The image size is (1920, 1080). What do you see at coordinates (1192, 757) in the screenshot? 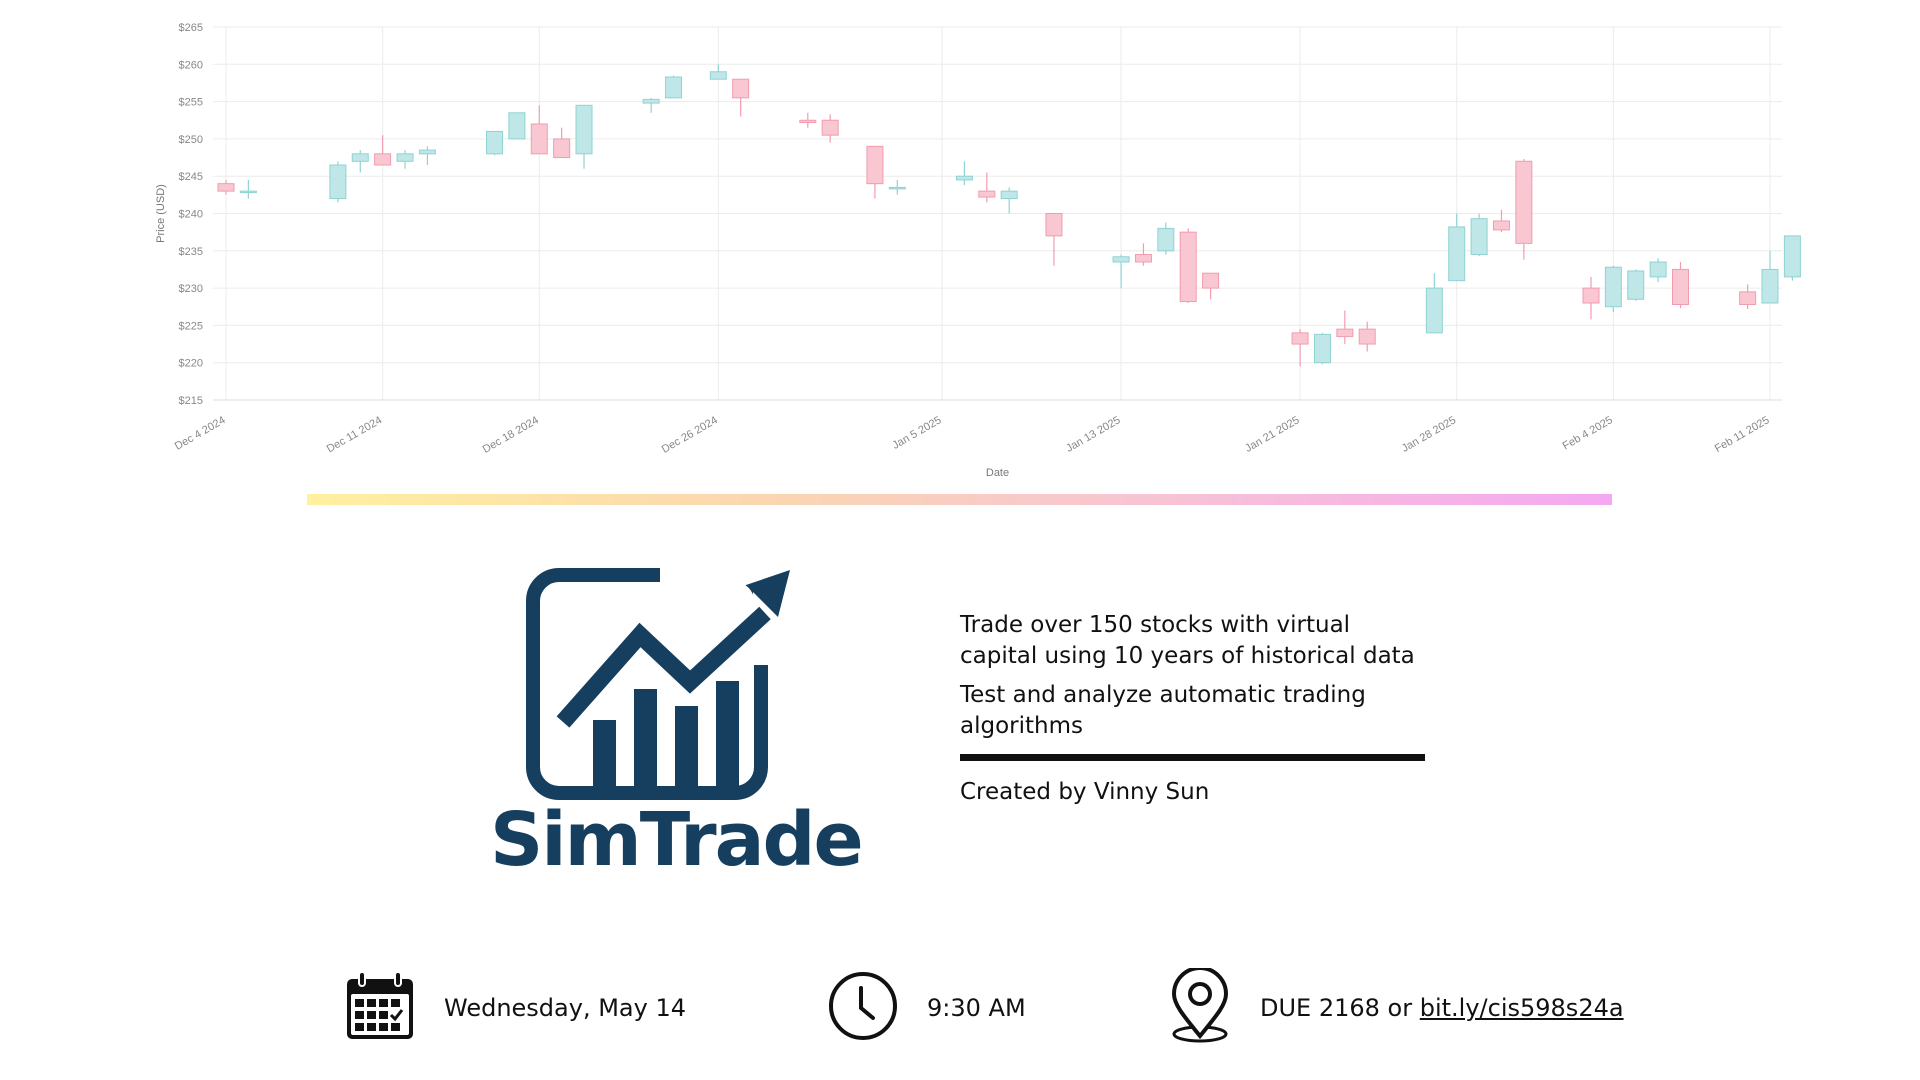
I see `divider-rule` at bounding box center [1192, 757].